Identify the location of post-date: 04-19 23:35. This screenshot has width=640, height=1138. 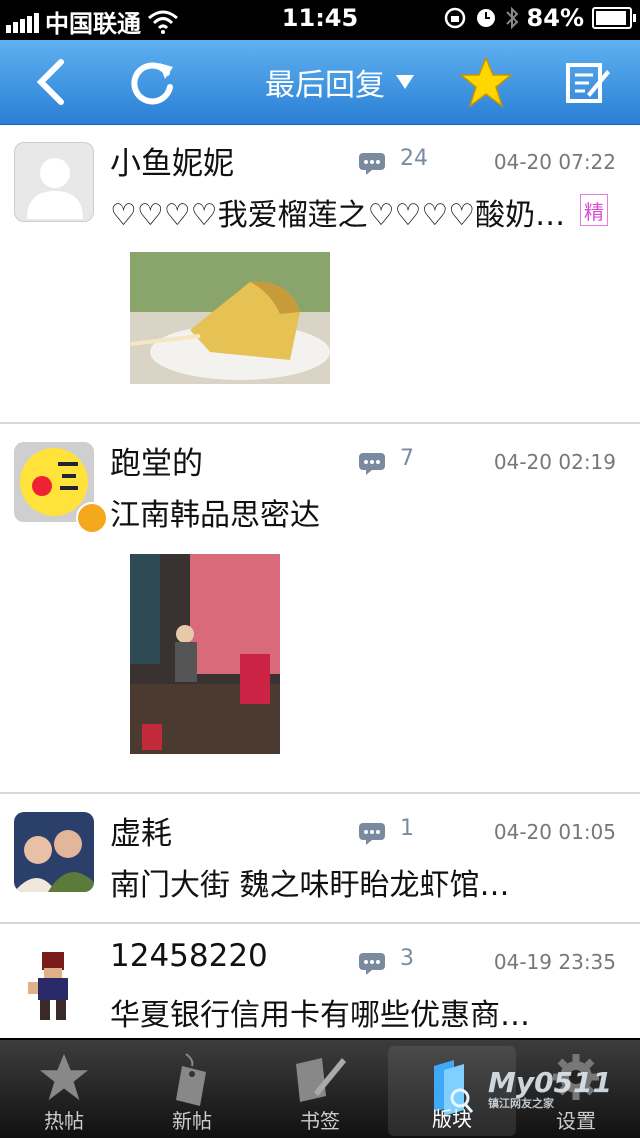
(554, 962).